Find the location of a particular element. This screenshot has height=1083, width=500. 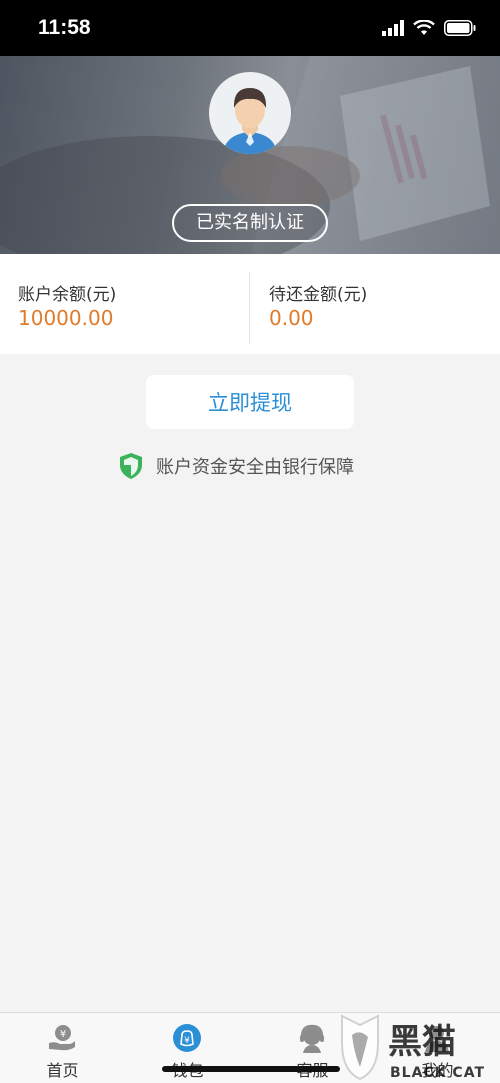

security-note-text: 账户资金安全由银行保障 is located at coordinates (255, 467).